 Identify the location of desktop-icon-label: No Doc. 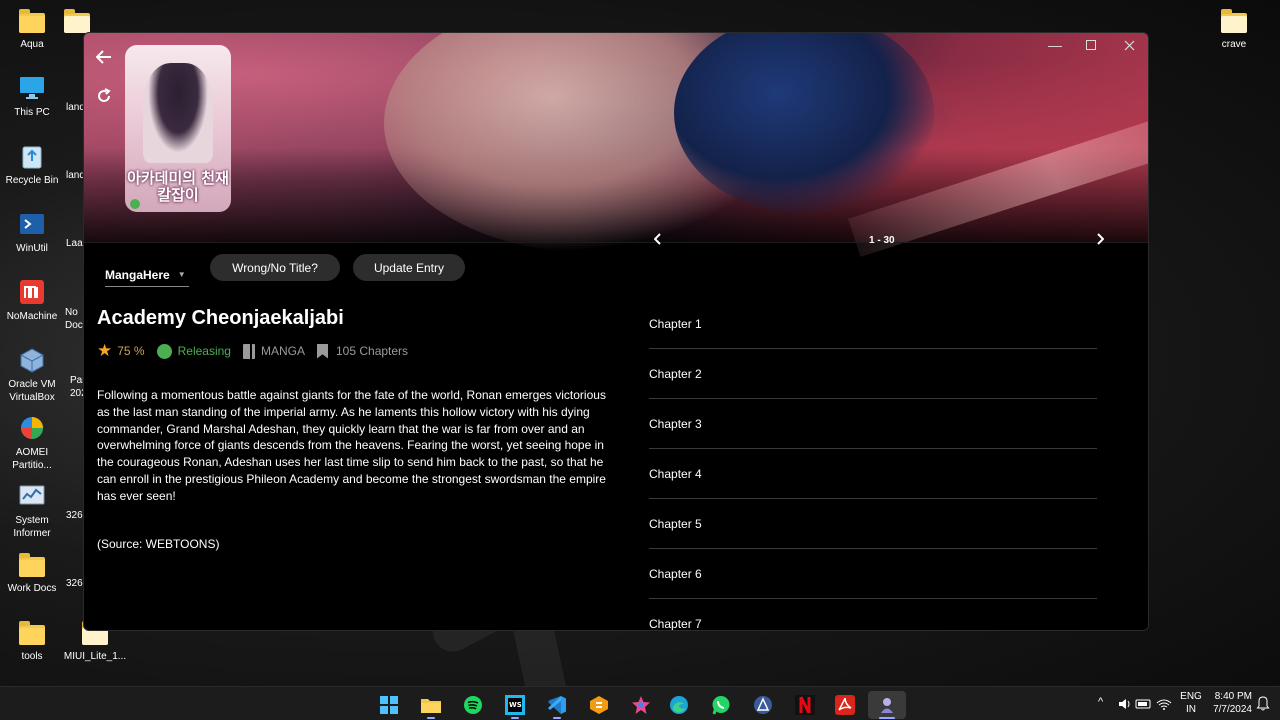
(74, 319).